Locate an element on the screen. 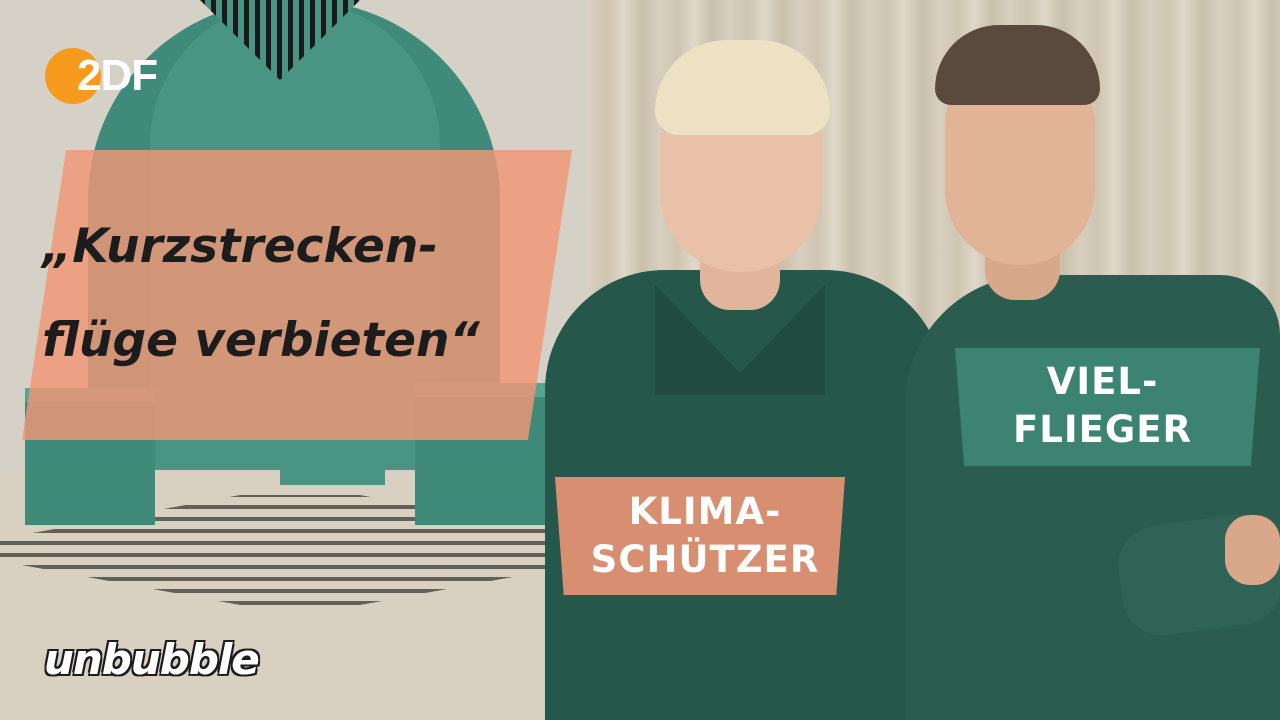 This screenshot has height=720, width=1280. zdf-logo-icon: 2DF is located at coordinates (120, 76).